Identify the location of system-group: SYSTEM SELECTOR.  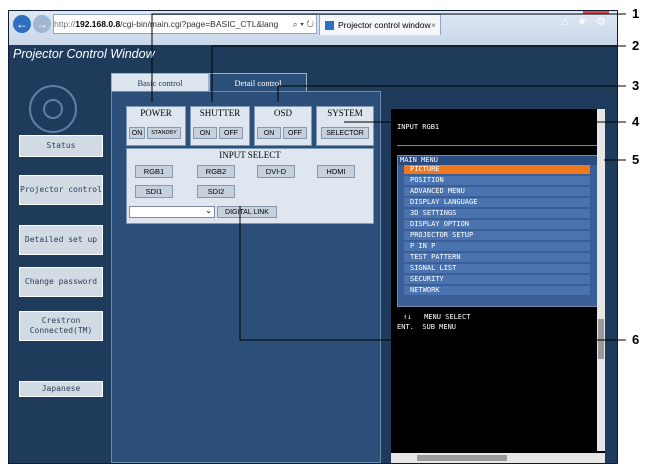
(345, 126).